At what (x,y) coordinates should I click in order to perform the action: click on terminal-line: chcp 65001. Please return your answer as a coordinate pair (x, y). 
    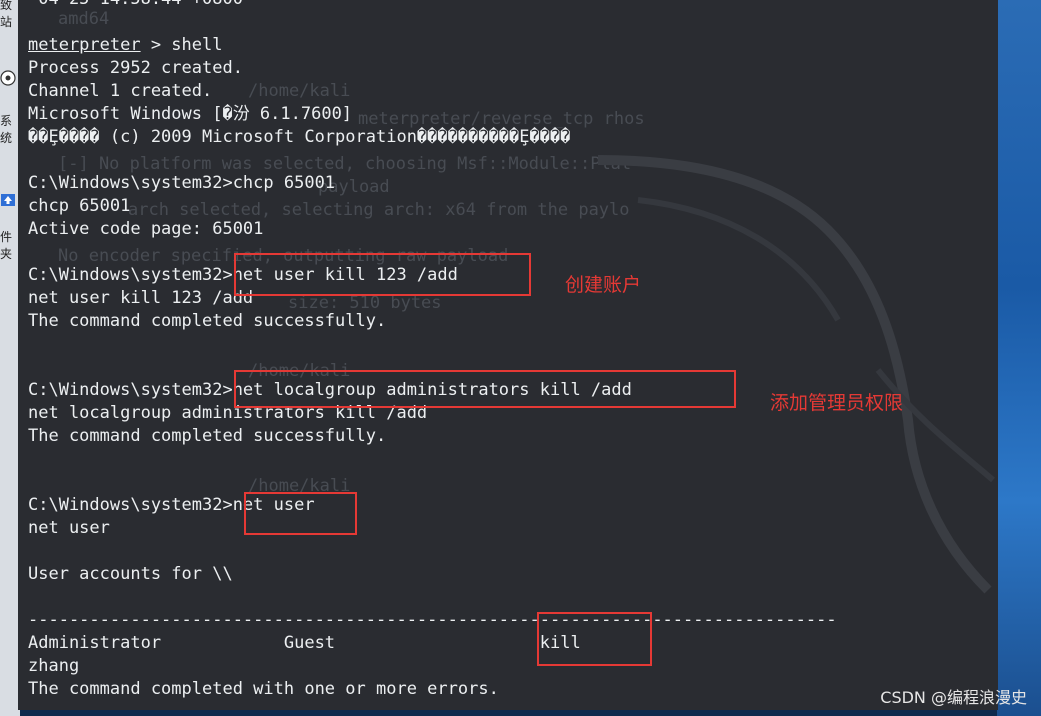
    Looking at the image, I should click on (79, 206).